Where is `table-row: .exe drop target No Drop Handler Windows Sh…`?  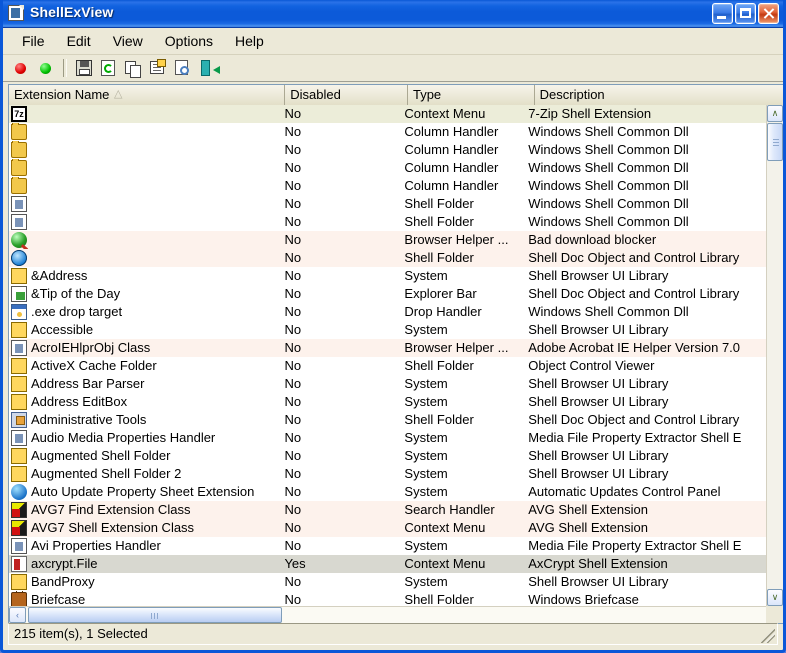 table-row: .exe drop target No Drop Handler Windows Sh… is located at coordinates (387, 312).